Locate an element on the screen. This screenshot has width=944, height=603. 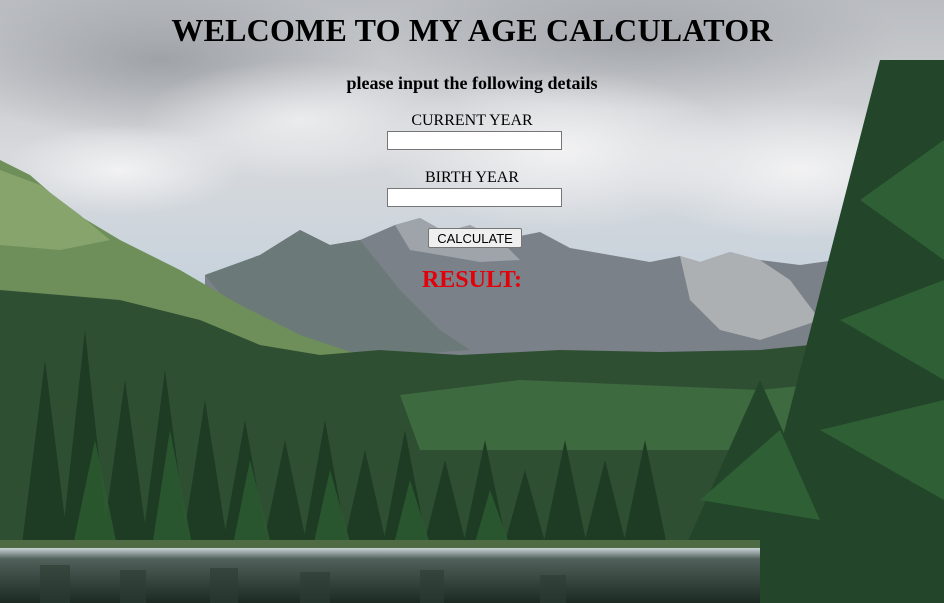
birth-year-input is located at coordinates (474, 197).